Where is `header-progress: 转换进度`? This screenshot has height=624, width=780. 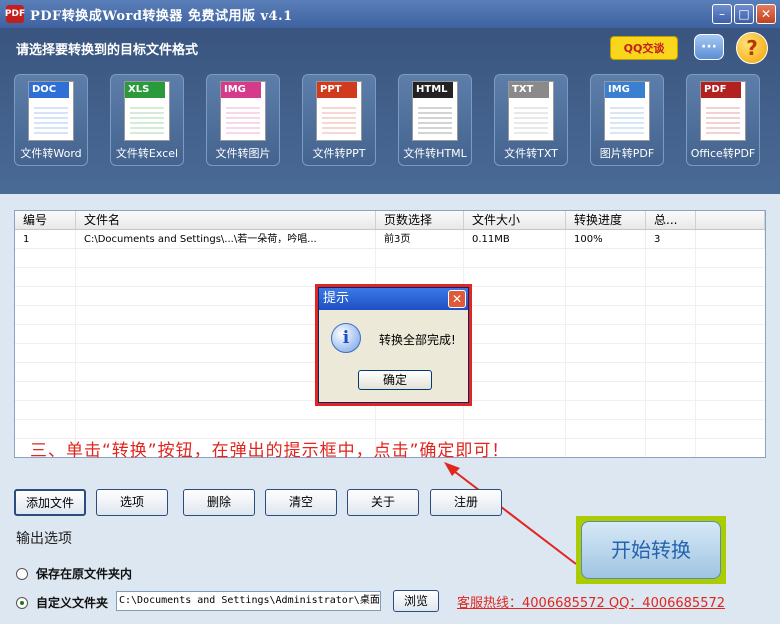
header-progress: 转换进度 is located at coordinates (606, 220).